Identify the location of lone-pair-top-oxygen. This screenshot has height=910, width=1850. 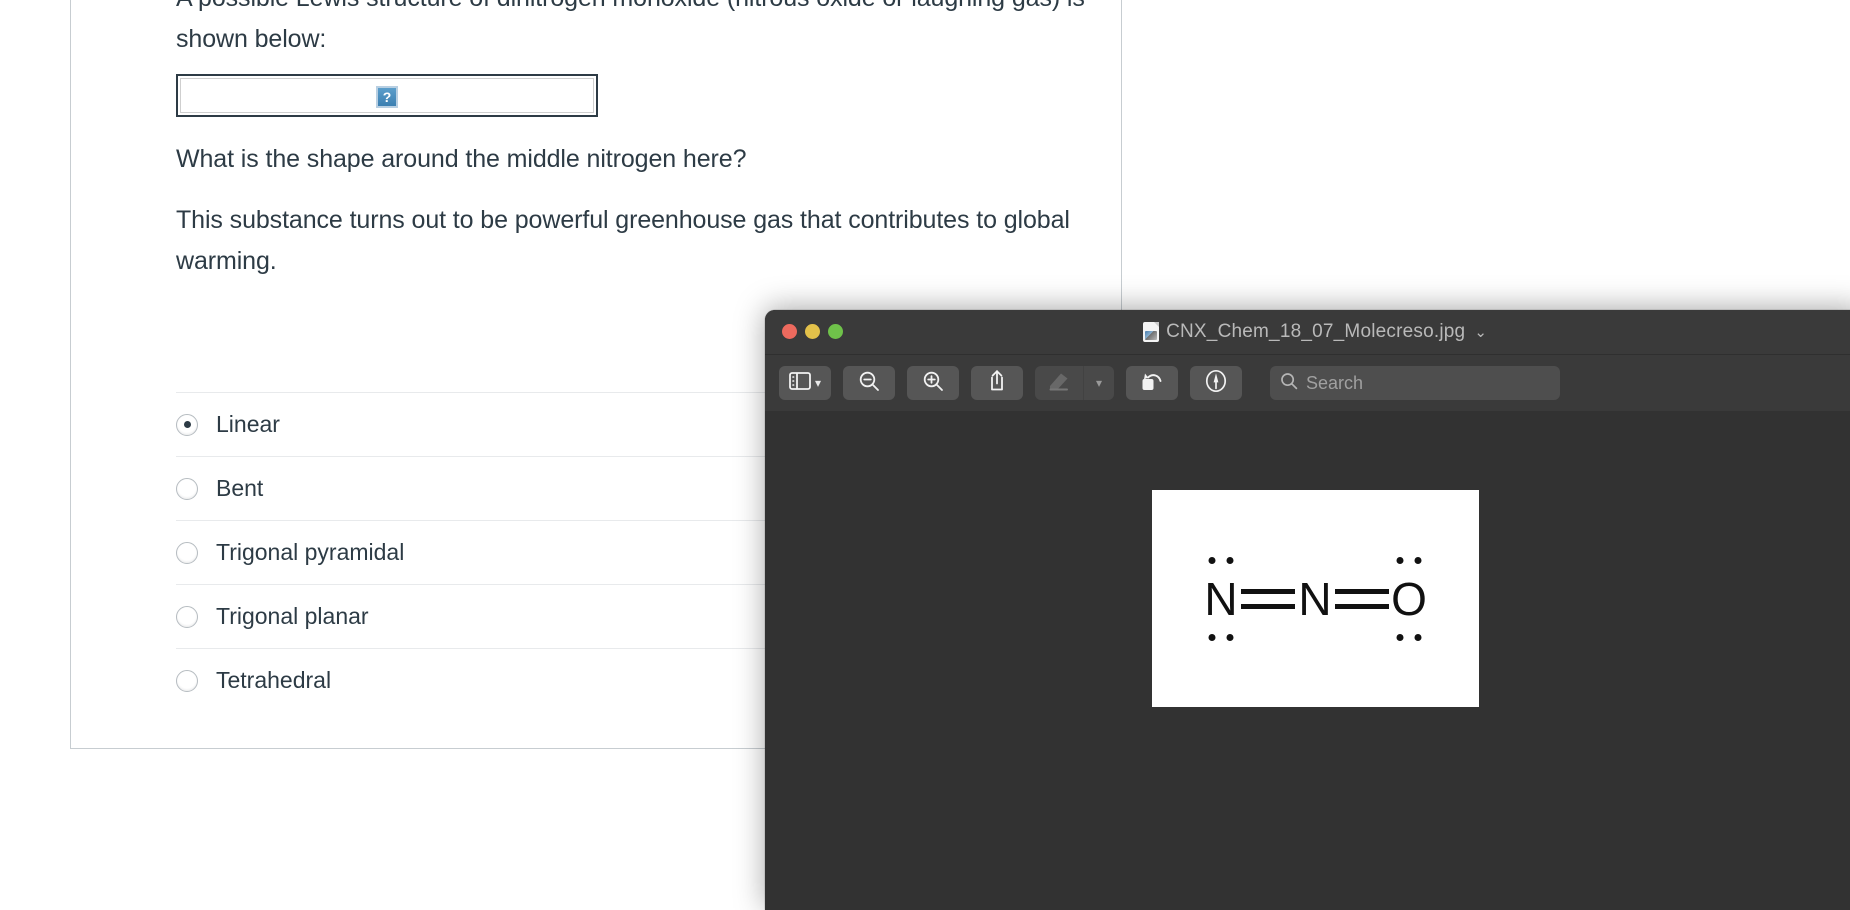
(1409, 560).